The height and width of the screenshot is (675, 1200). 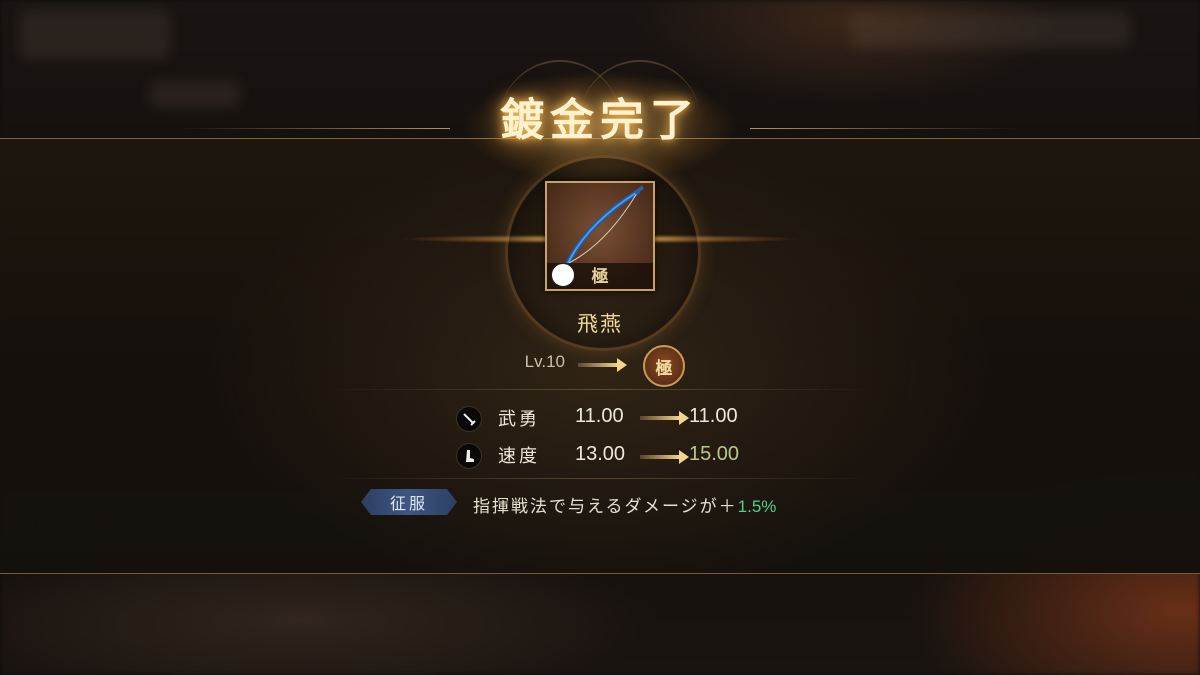 What do you see at coordinates (544, 361) in the screenshot?
I see `level-before: Lv.10` at bounding box center [544, 361].